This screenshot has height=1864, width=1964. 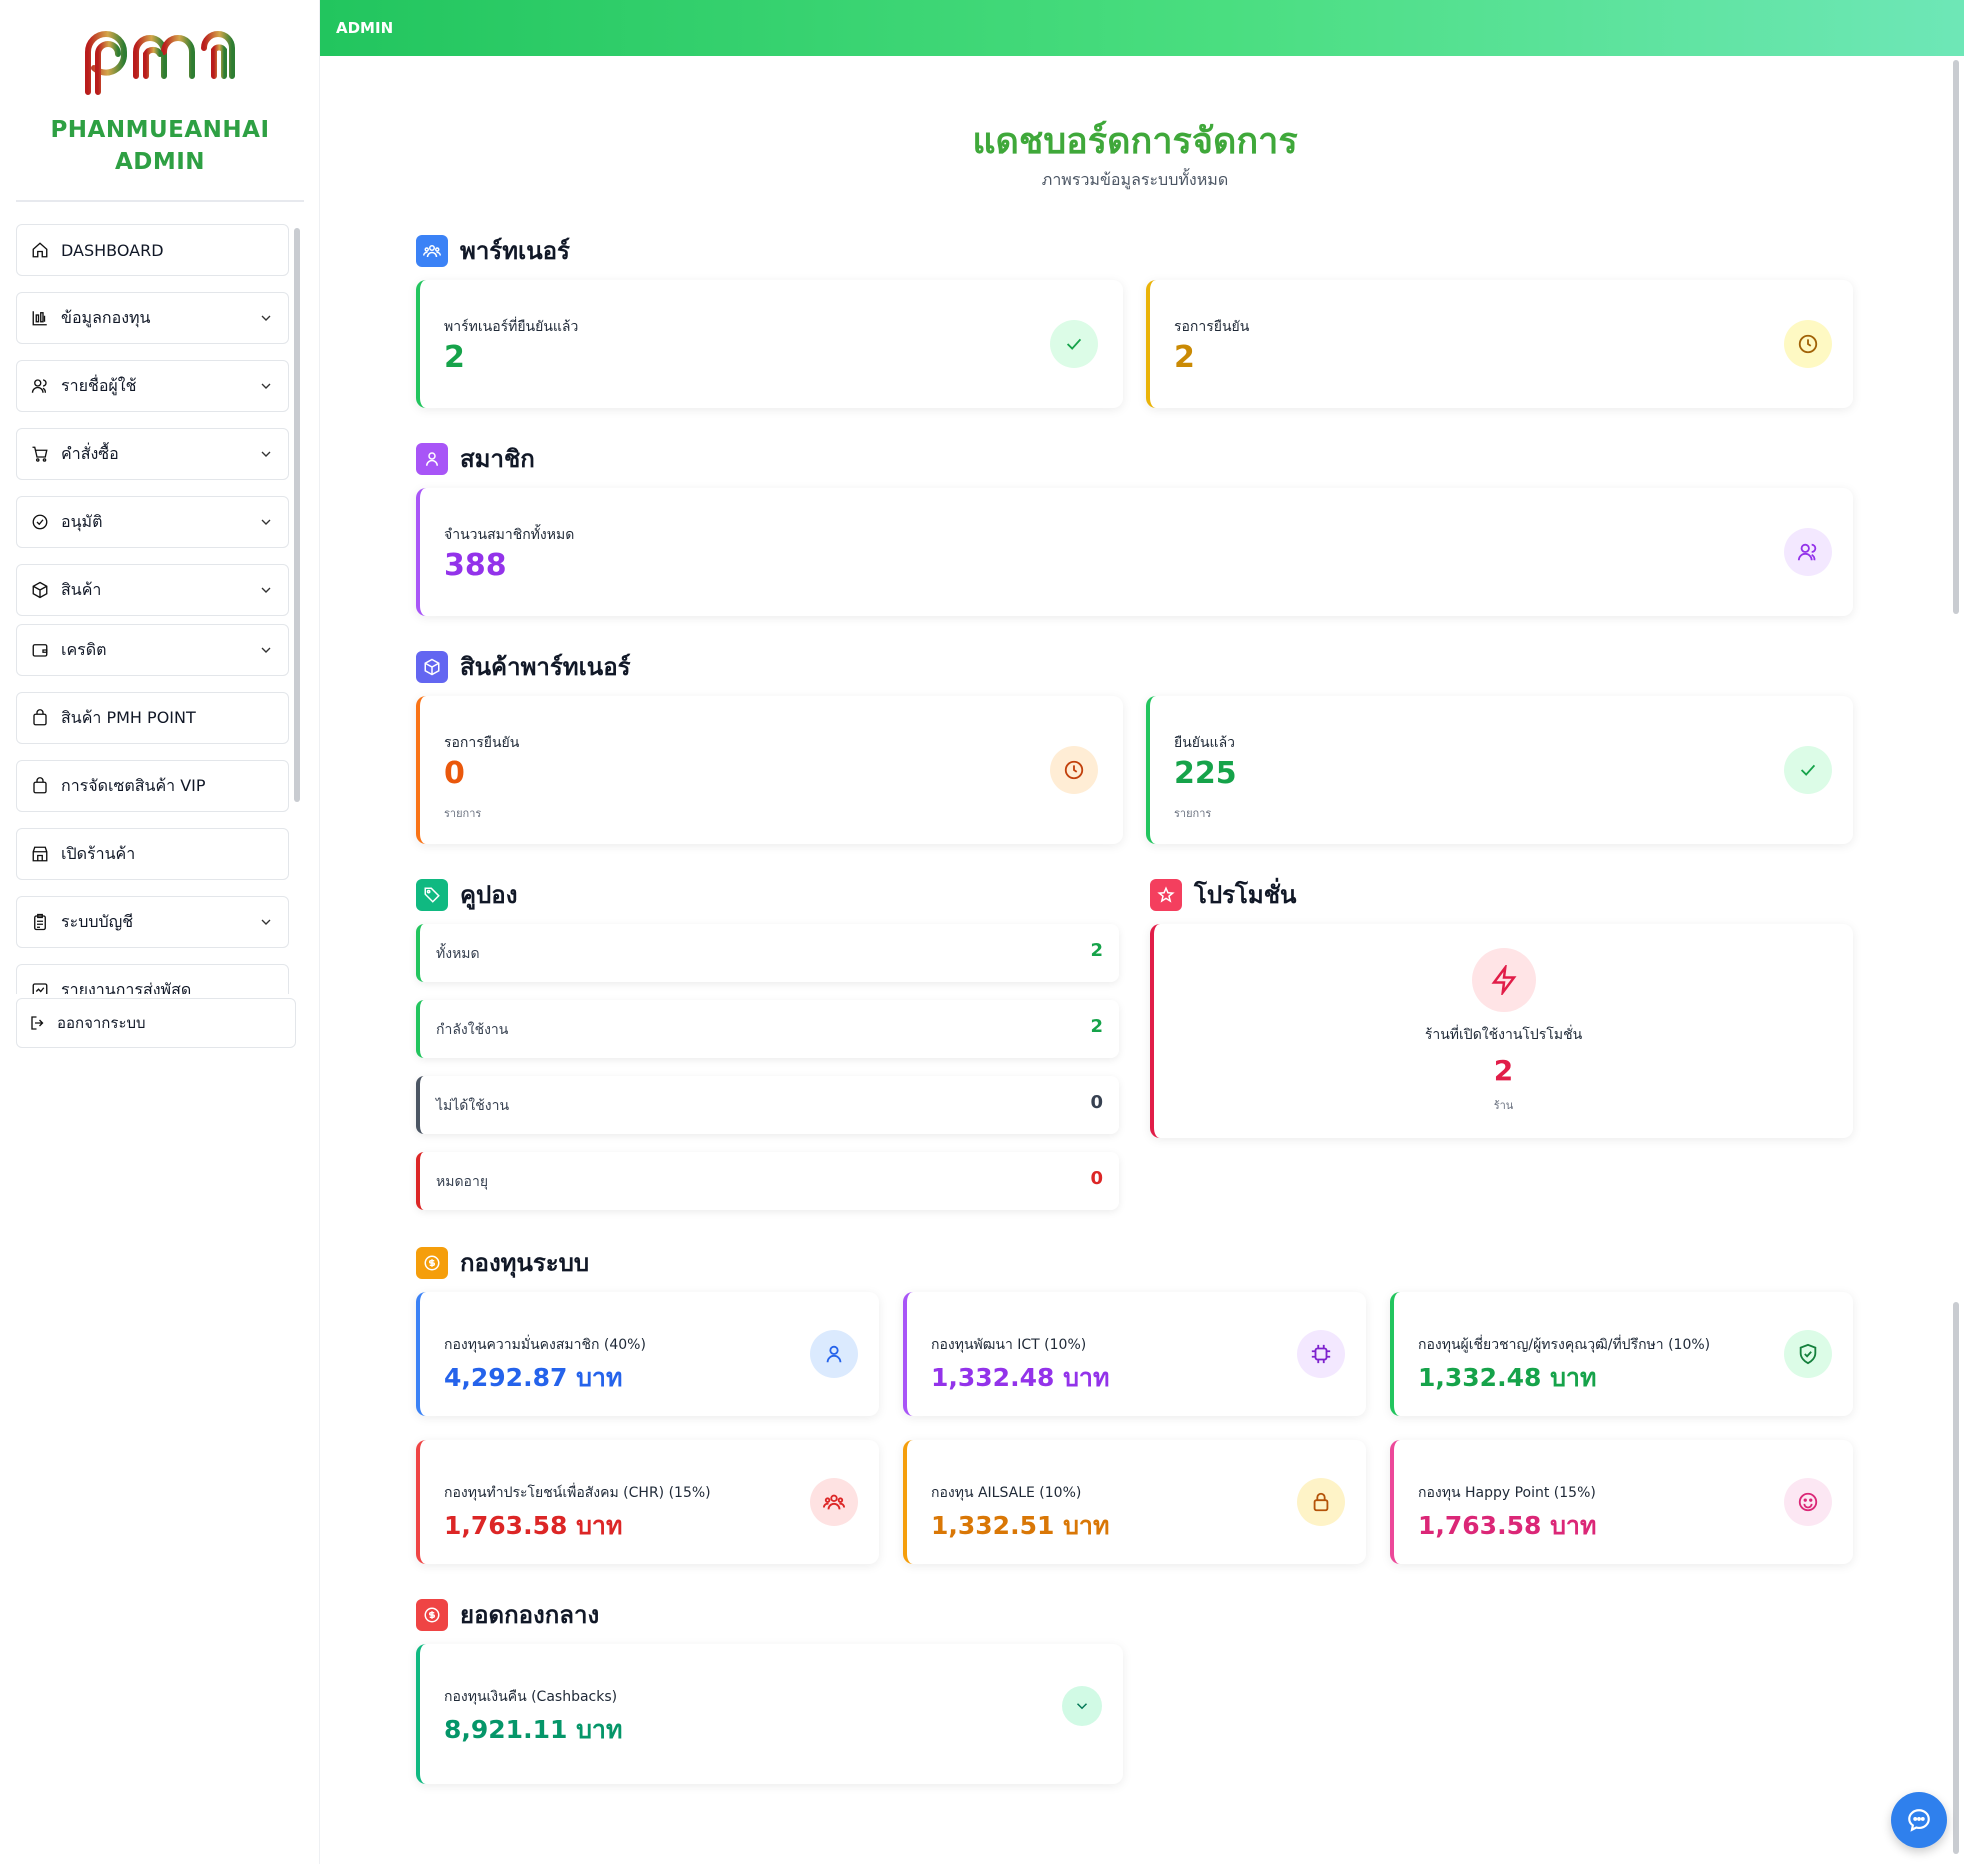 What do you see at coordinates (152, 854) in the screenshot?
I see `sidebar-item-open-store: เปิดร้านค้า` at bounding box center [152, 854].